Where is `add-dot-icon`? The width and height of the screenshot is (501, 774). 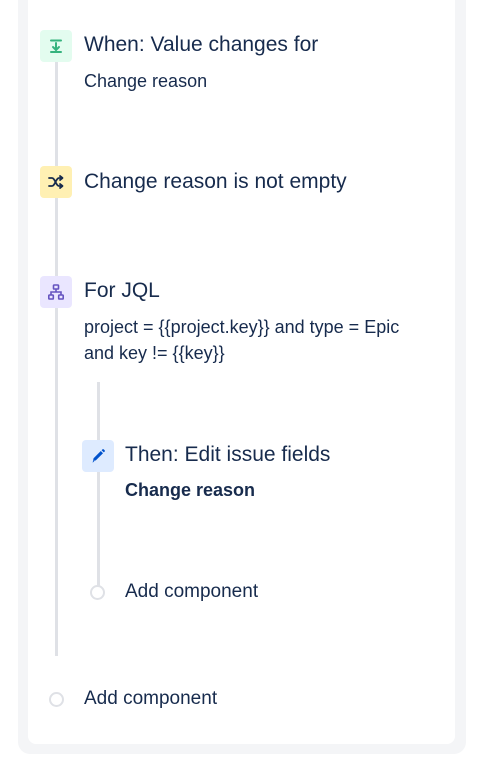
add-dot-icon is located at coordinates (56, 699).